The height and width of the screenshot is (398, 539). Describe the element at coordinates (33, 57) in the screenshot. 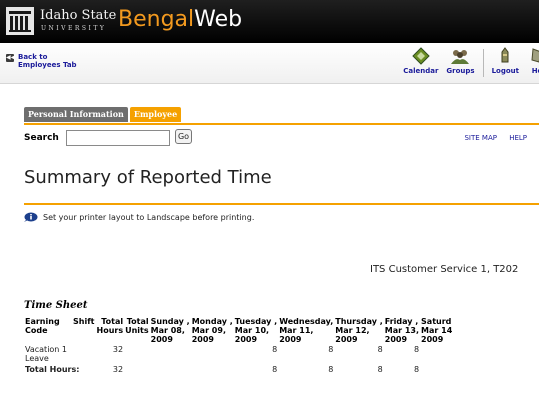

I see `back-link-line1: Back to` at that location.